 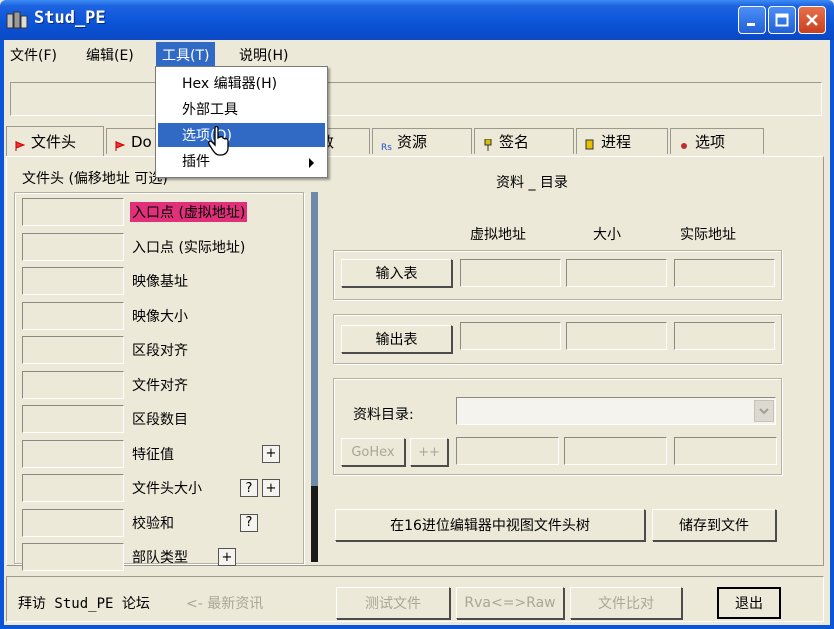 I want to click on tab-file-header: 文件头, so click(x=55, y=141).